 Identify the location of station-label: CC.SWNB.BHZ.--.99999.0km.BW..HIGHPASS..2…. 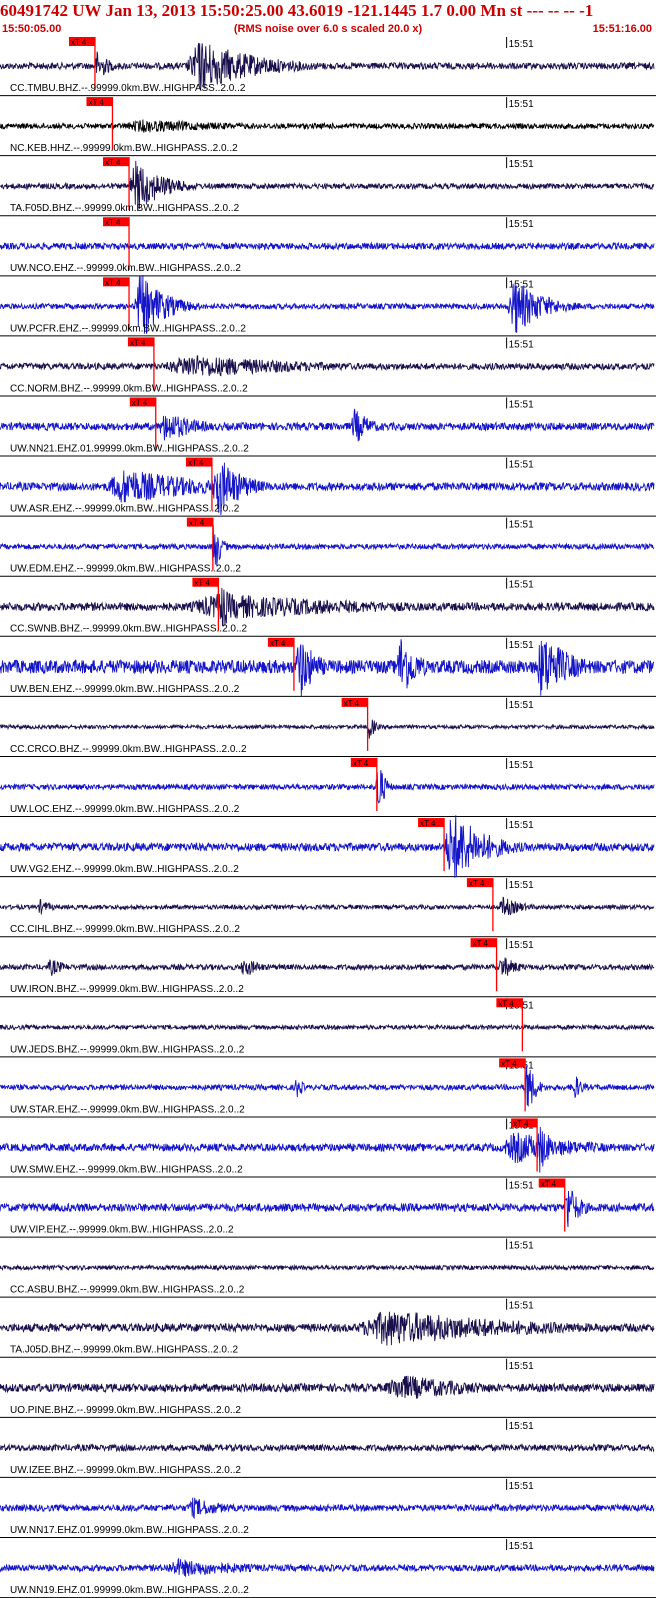
(129, 629).